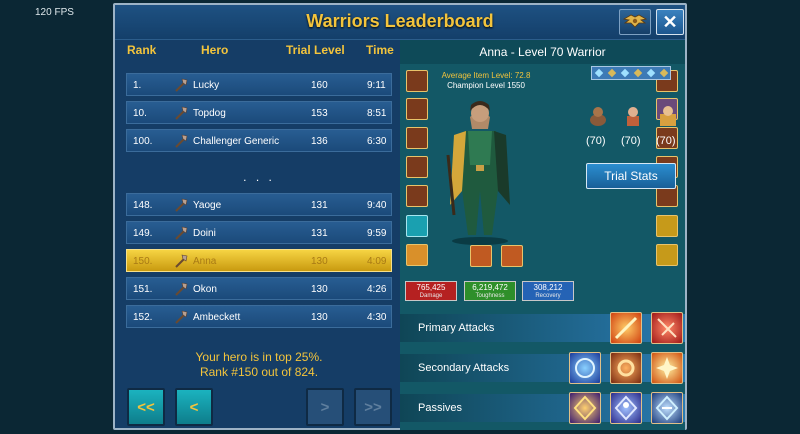 The width and height of the screenshot is (800, 434). Describe the element at coordinates (259, 260) in the screenshot. I see `leaderboard-row-current-player: 150. Anna 130 4:09` at that location.